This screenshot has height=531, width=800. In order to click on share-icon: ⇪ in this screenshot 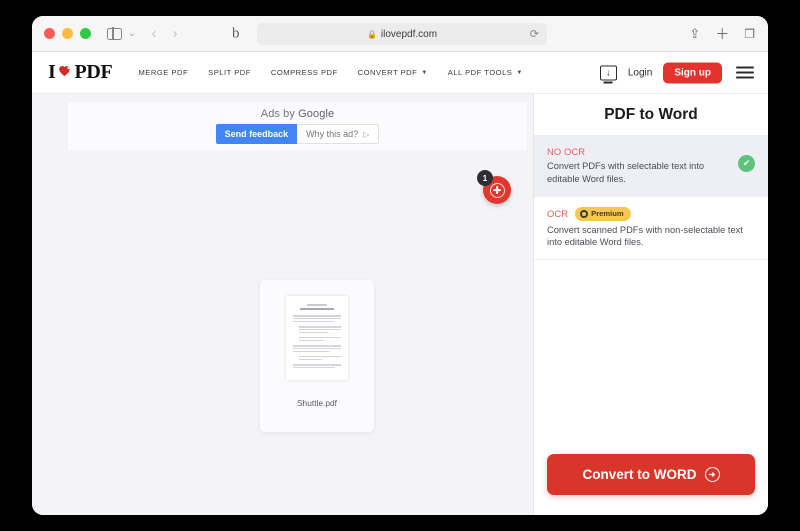, I will do `click(694, 34)`.